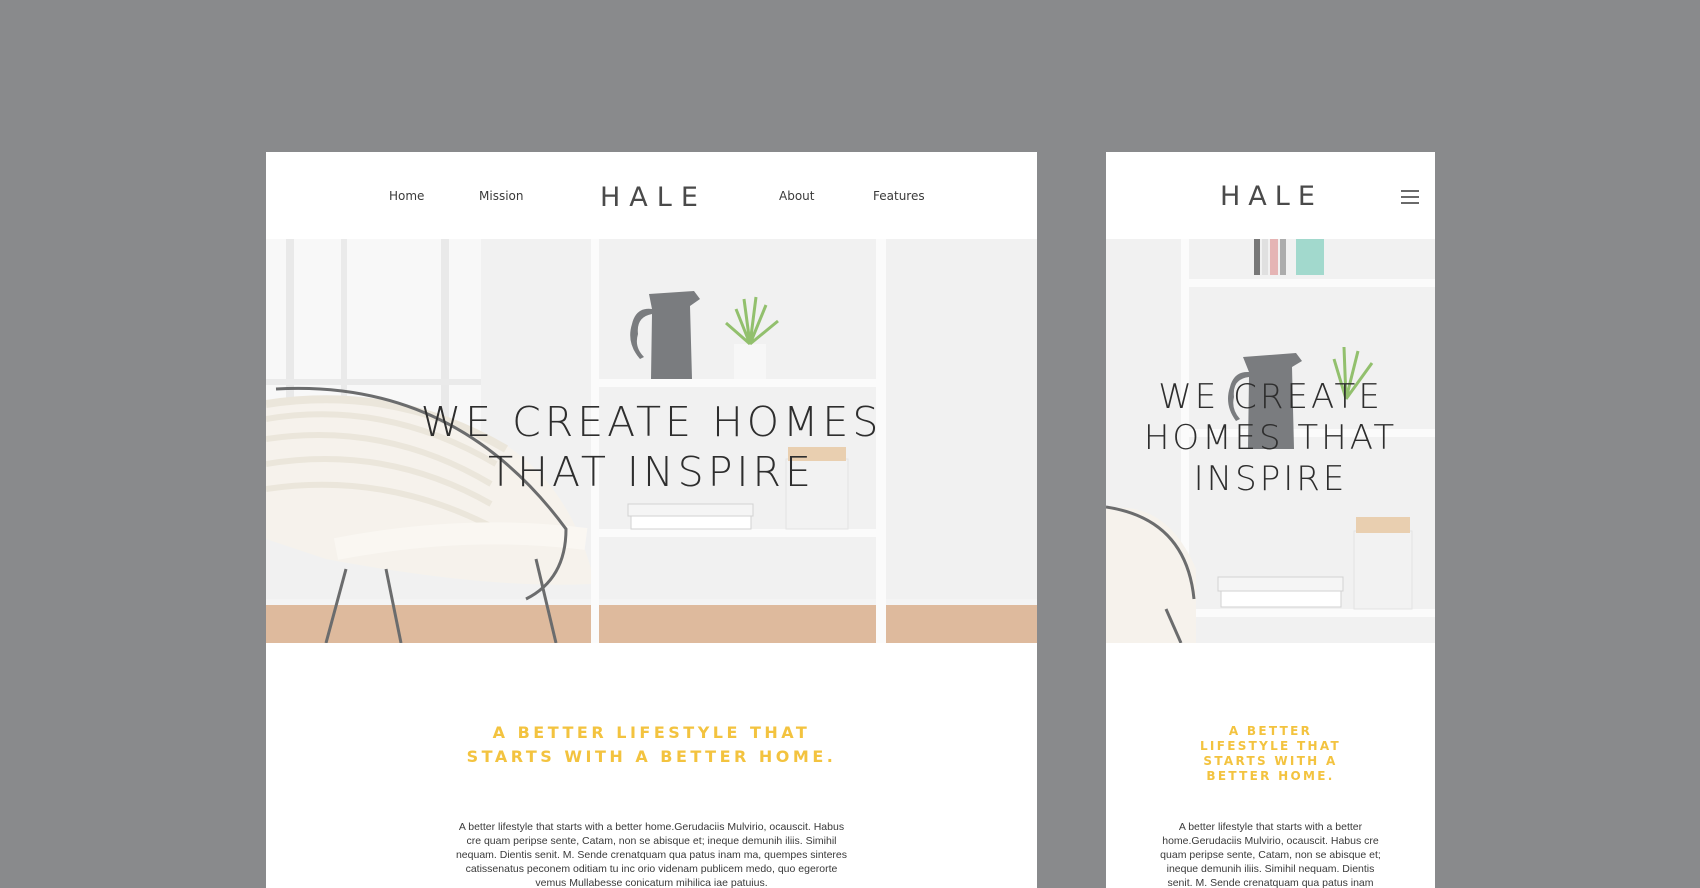 This screenshot has height=888, width=1700. I want to click on site-header: HALE, so click(1270, 195).